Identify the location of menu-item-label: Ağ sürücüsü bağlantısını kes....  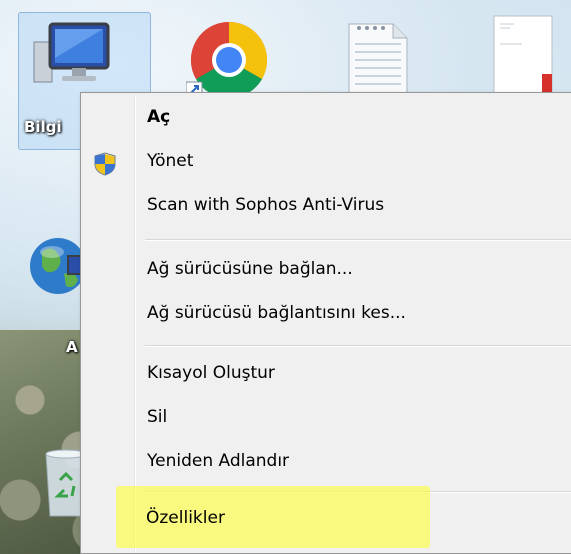
(276, 313).